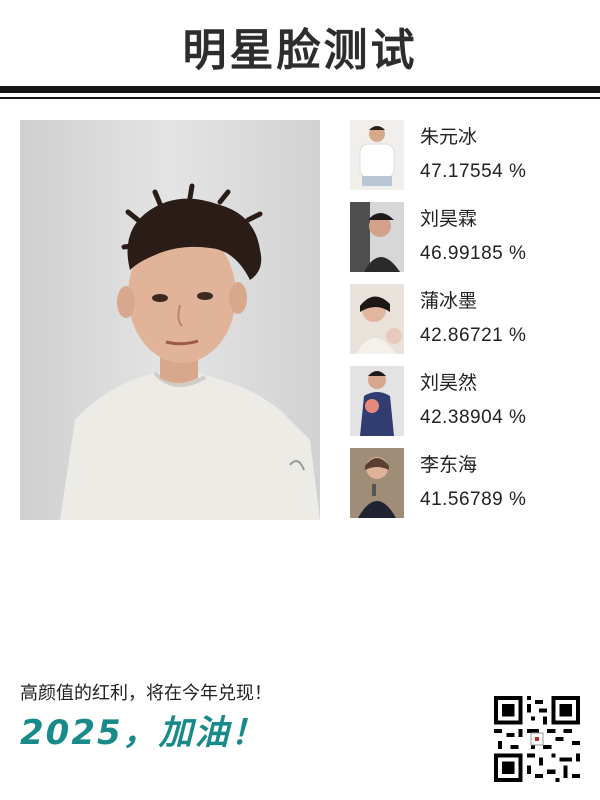  I want to click on match-score: 42.38904 %, so click(473, 417).